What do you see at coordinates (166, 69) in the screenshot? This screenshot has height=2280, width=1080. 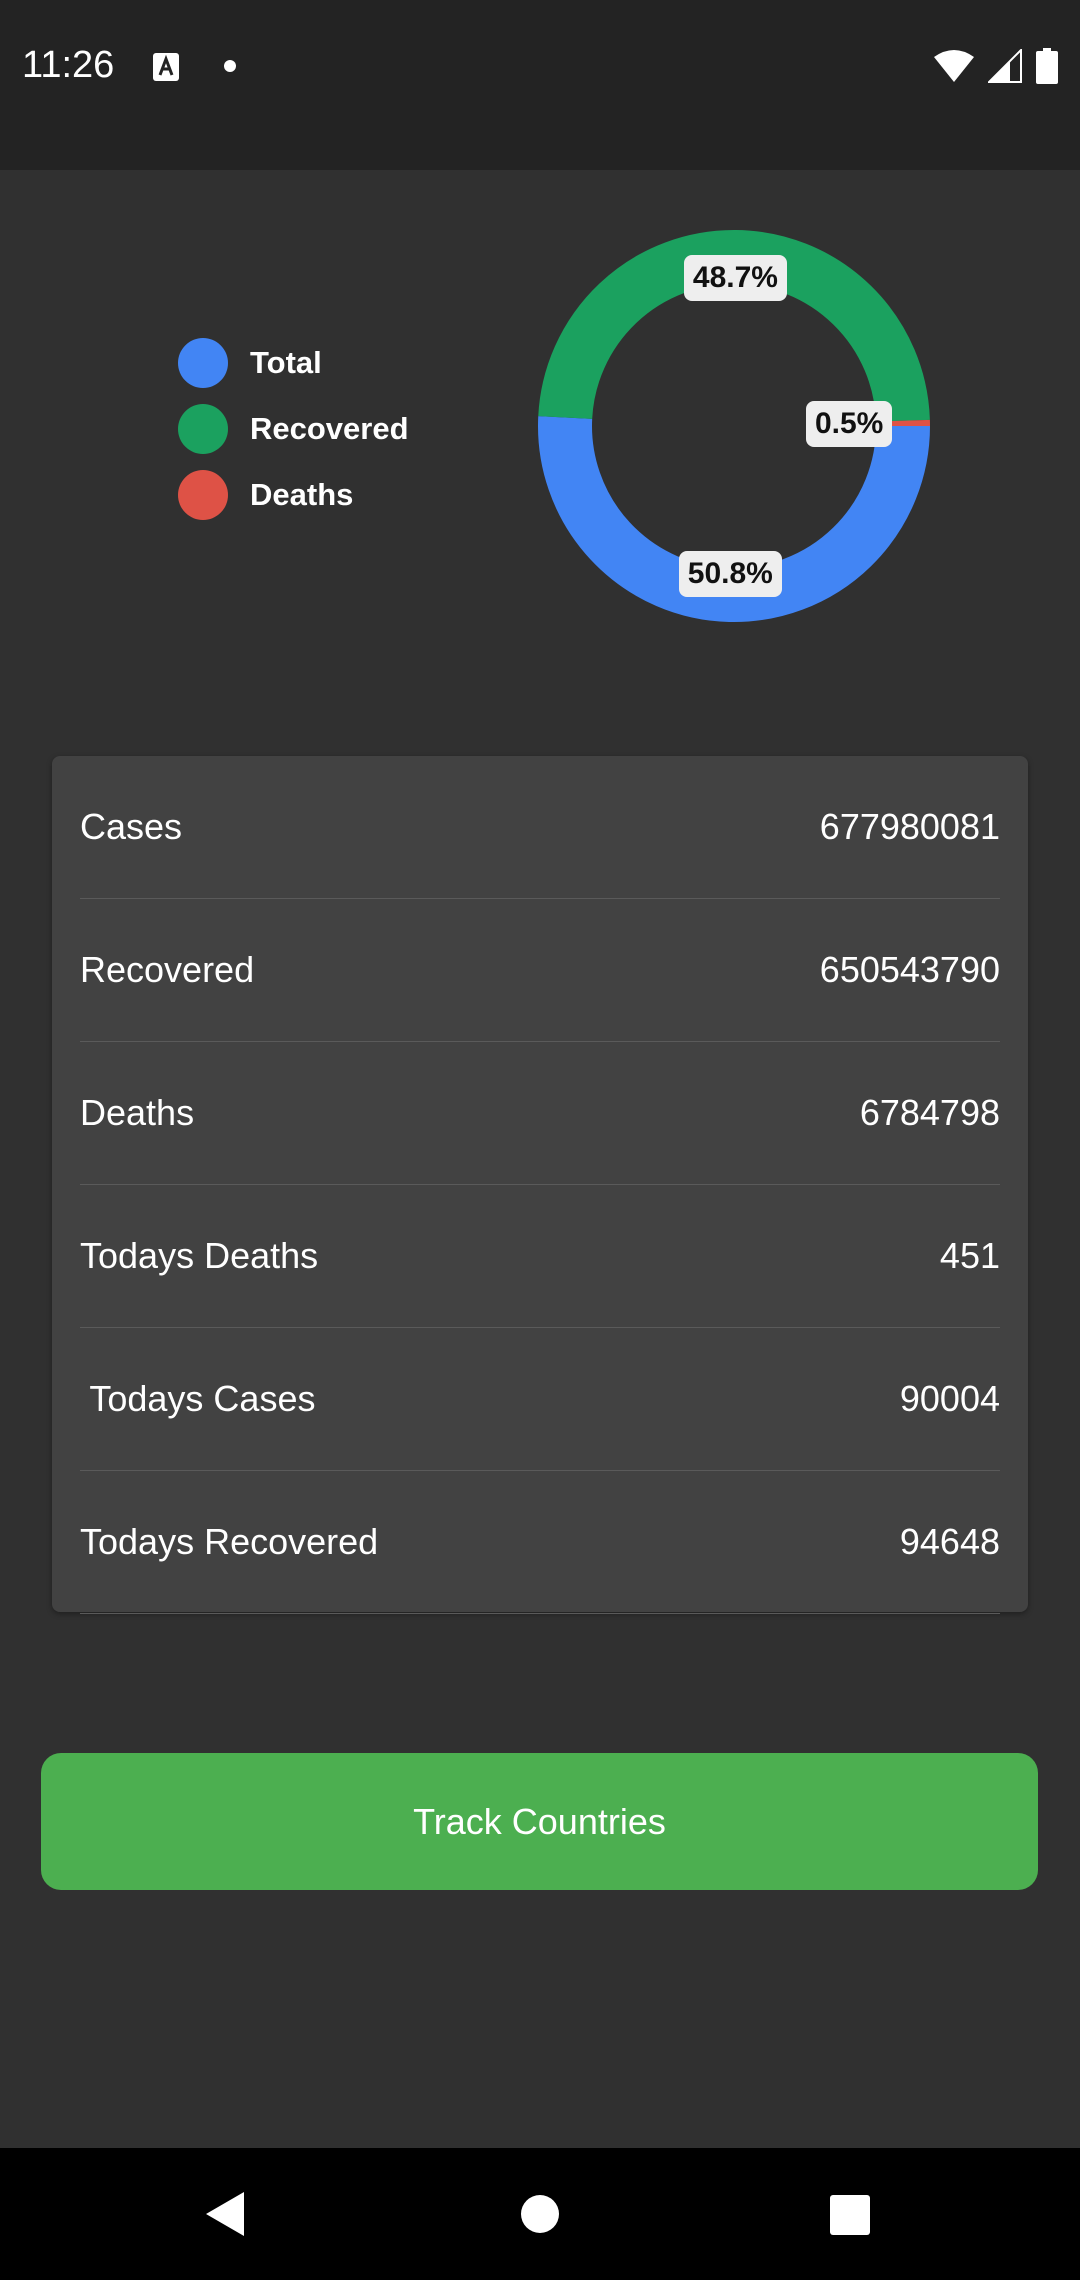 I see `app-notification-icon` at bounding box center [166, 69].